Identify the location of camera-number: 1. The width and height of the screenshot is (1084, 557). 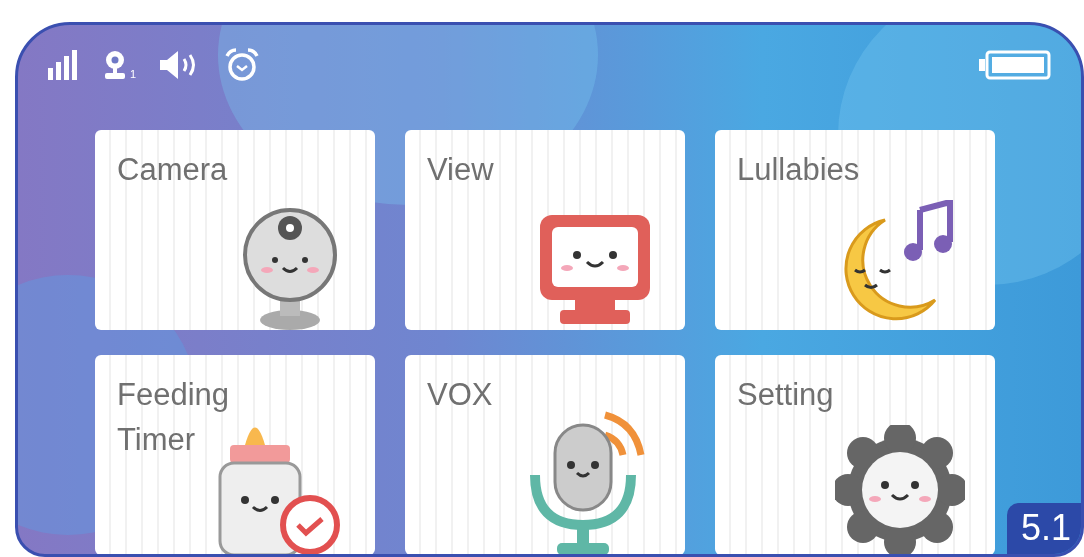
(133, 74).